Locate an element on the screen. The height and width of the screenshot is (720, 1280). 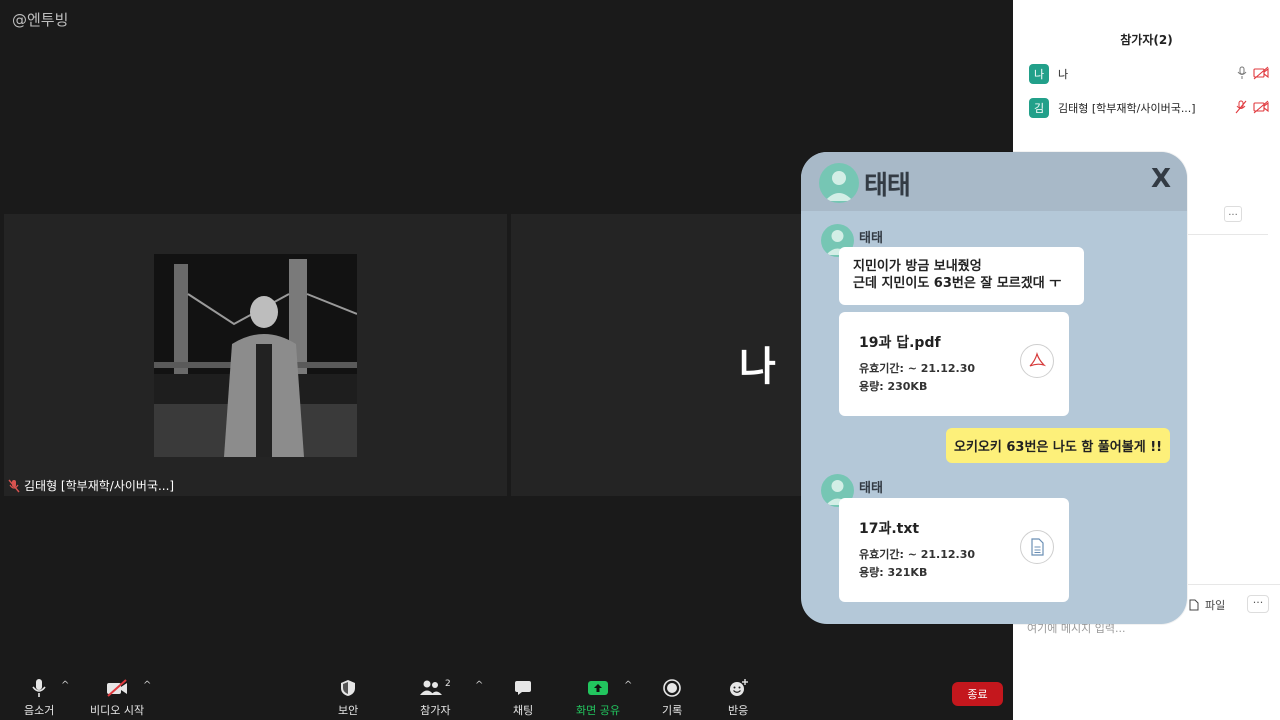
close-icon: X is located at coordinates (1161, 179).